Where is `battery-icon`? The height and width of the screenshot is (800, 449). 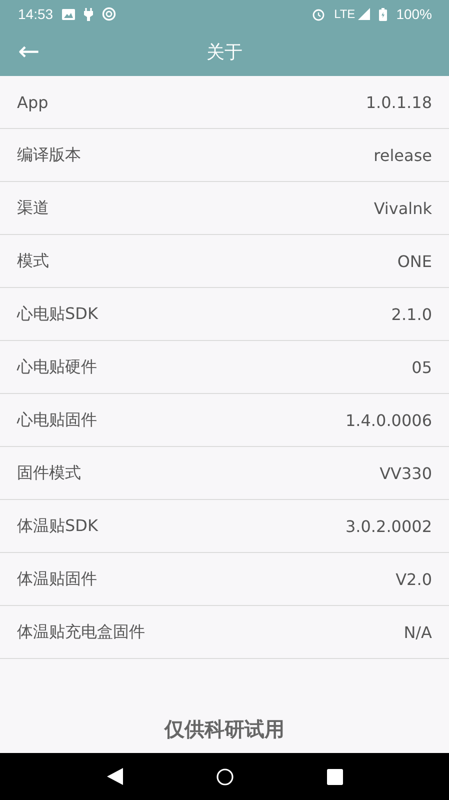 battery-icon is located at coordinates (383, 14).